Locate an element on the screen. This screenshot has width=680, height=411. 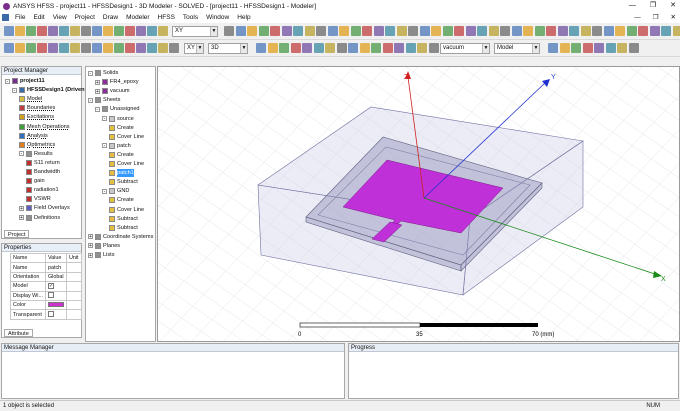
close-icon: ✕ is located at coordinates (673, 6).